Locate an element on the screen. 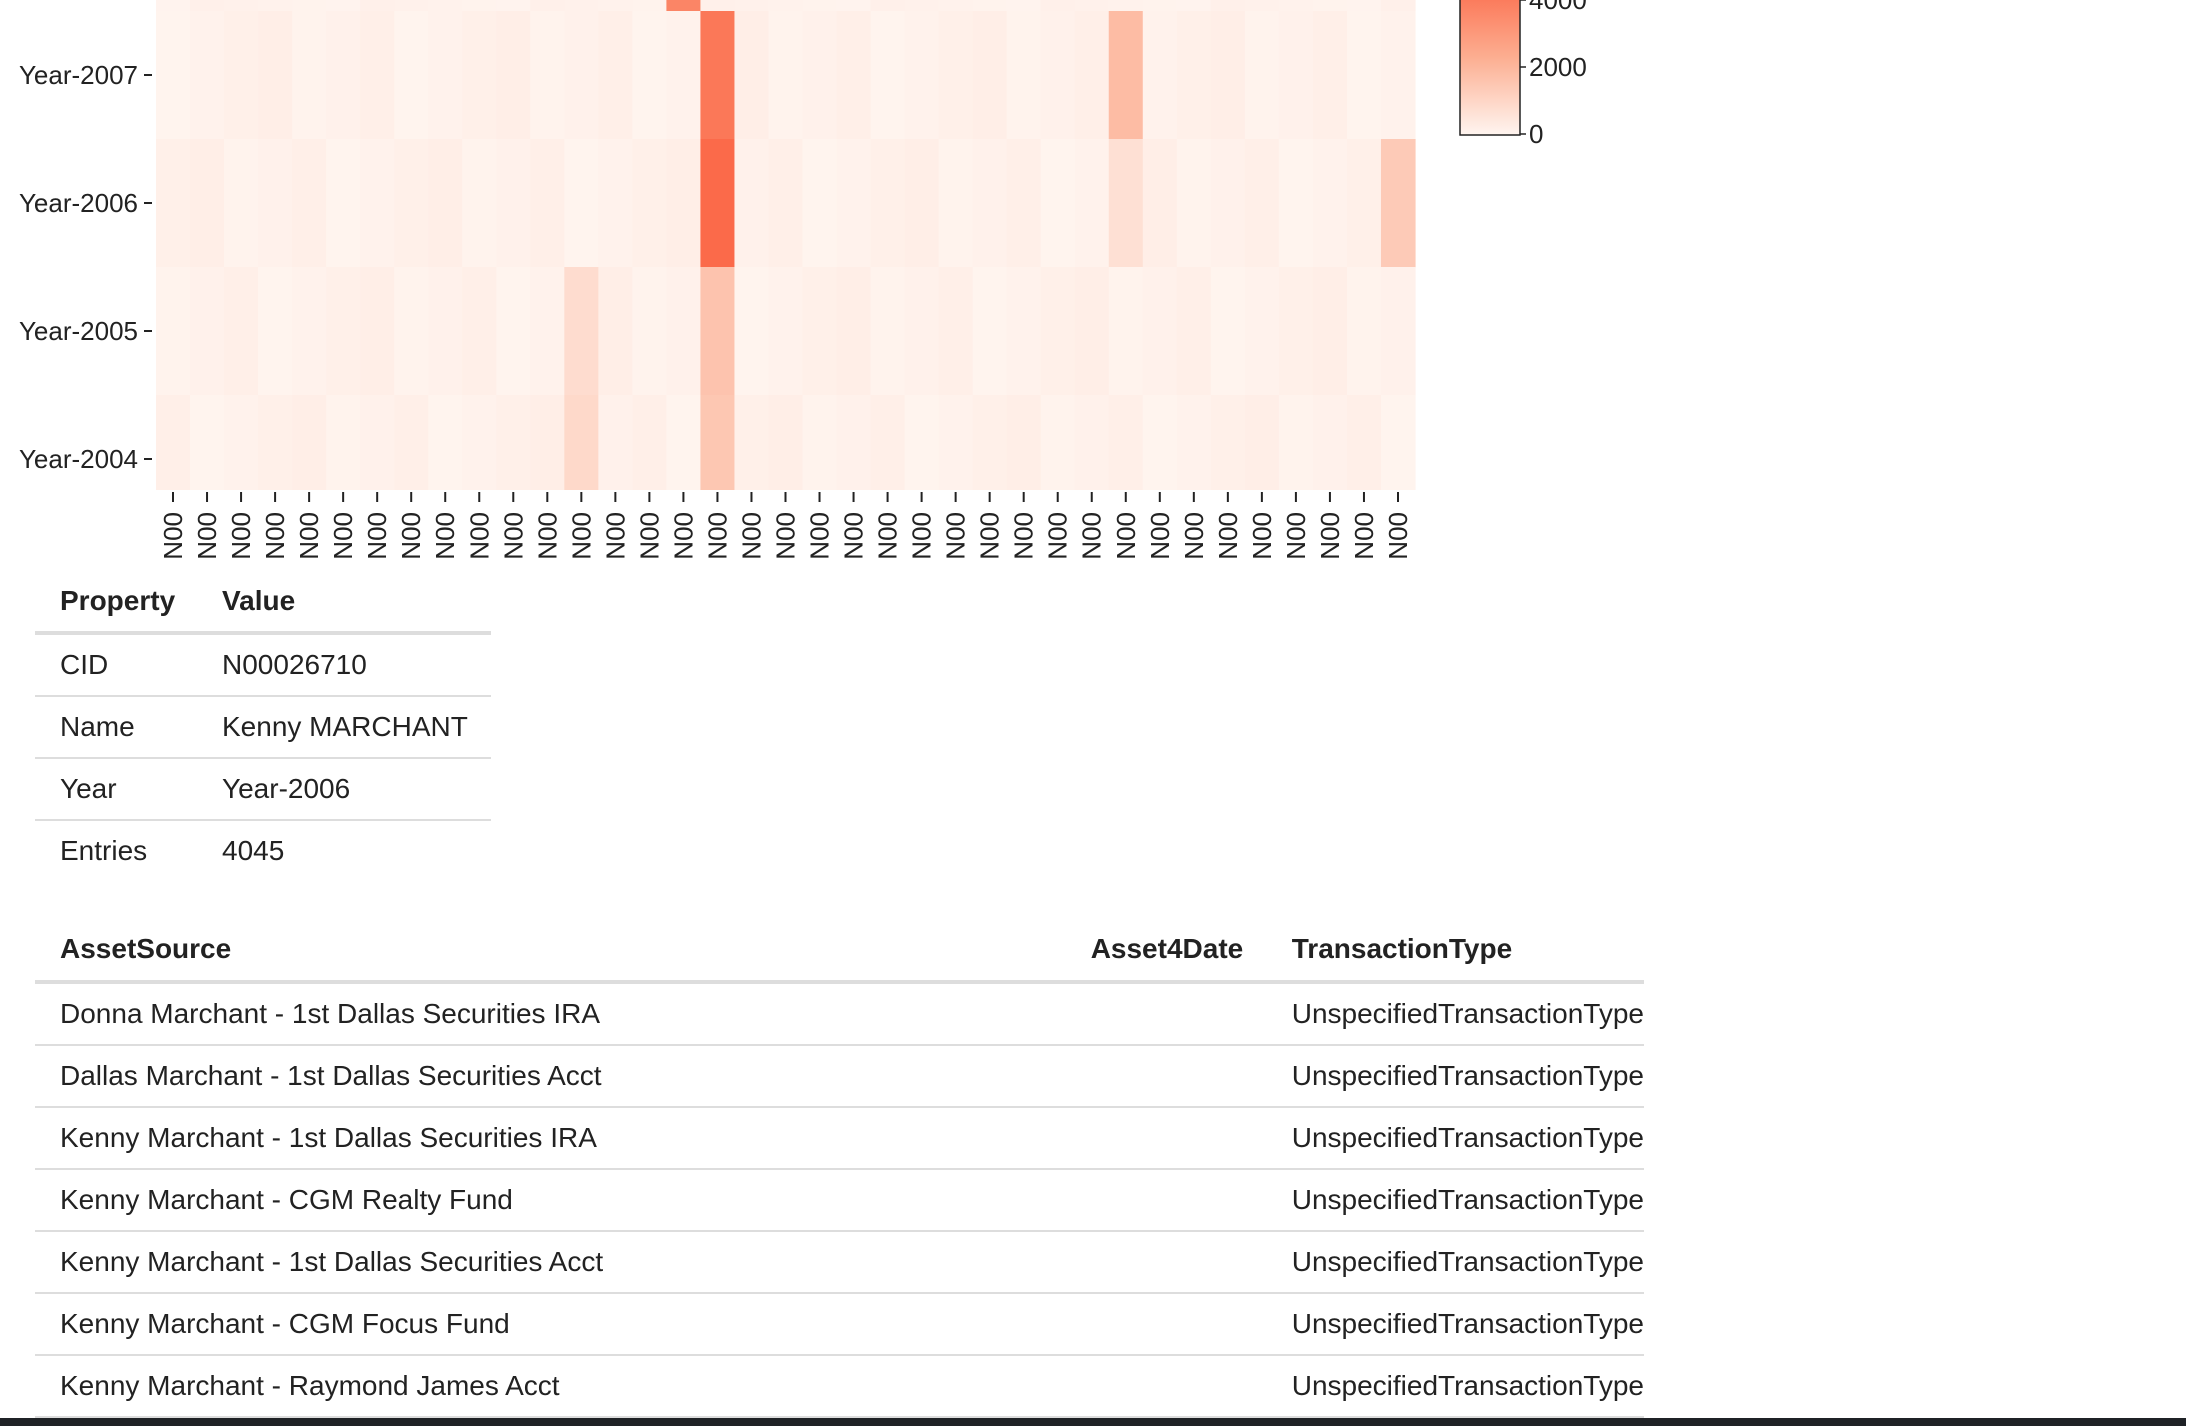 The image size is (2186, 1426). property-key: Year is located at coordinates (116, 789).